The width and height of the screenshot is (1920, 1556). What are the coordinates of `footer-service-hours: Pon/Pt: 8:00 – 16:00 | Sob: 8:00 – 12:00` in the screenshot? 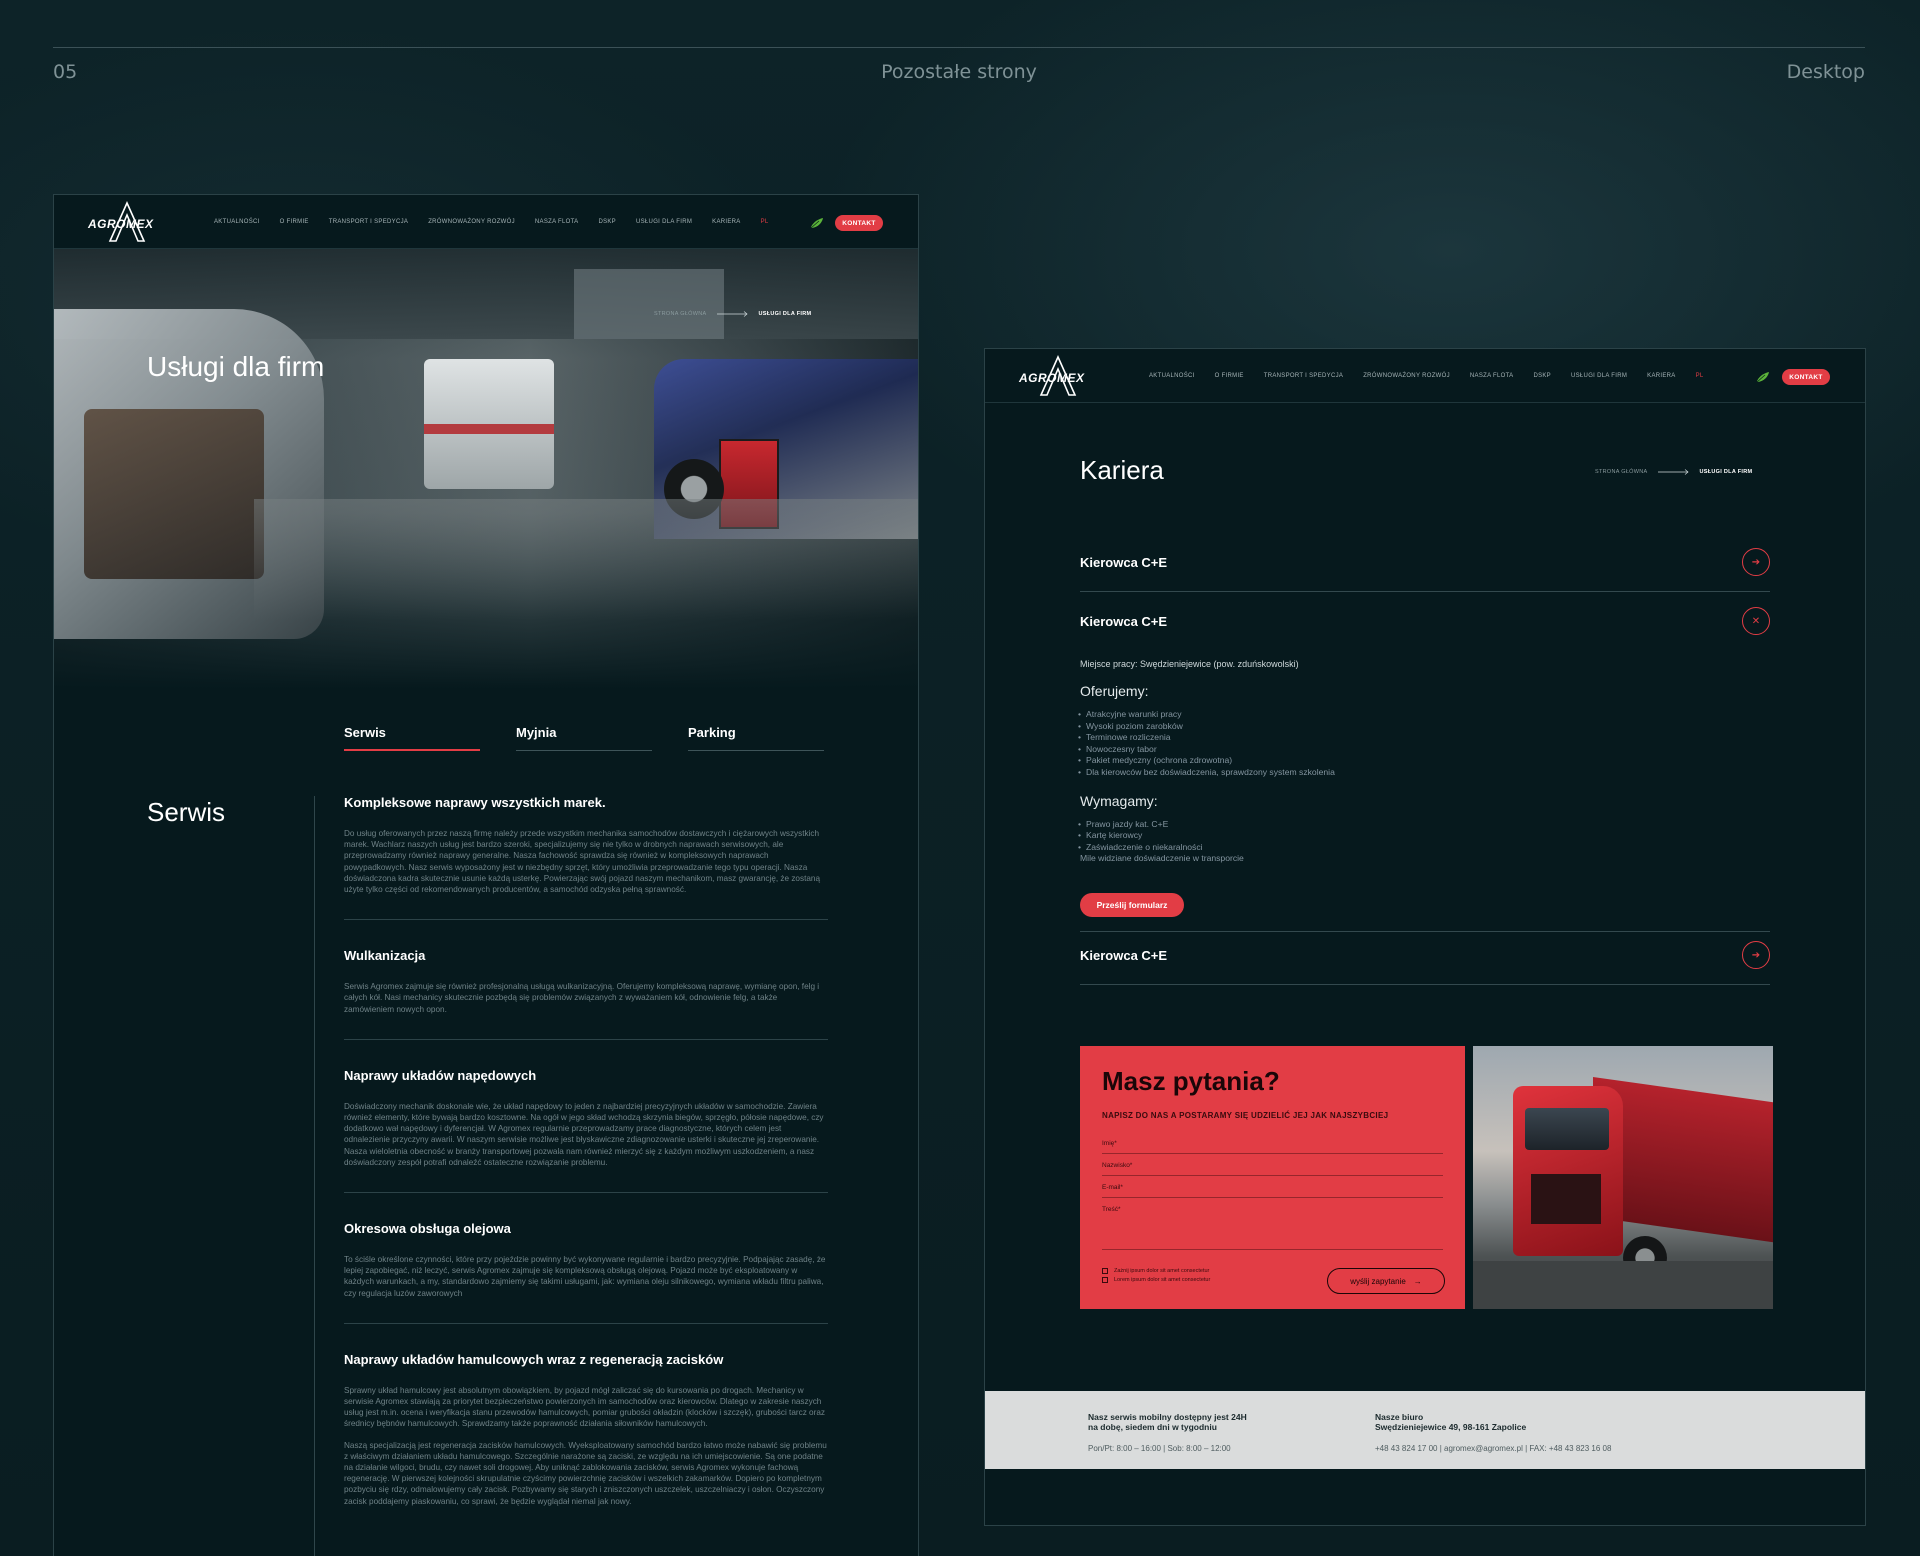 It's located at (1159, 1448).